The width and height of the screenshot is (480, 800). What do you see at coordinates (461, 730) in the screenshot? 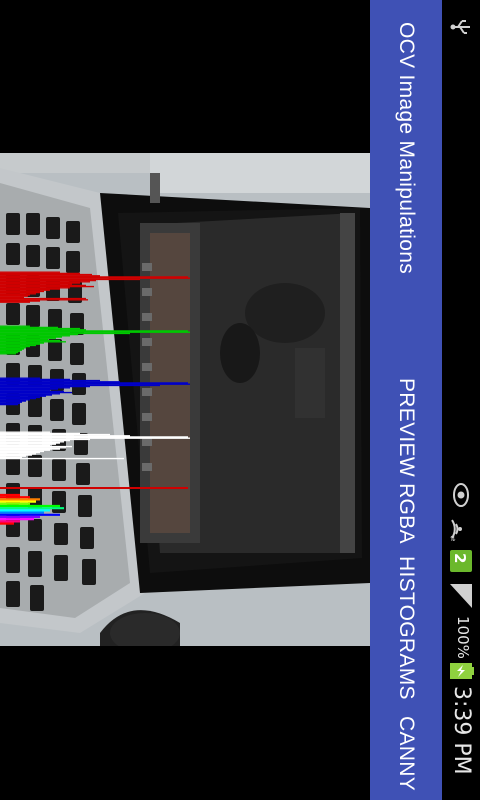
I see `clock-time: 3:39 PM` at bounding box center [461, 730].